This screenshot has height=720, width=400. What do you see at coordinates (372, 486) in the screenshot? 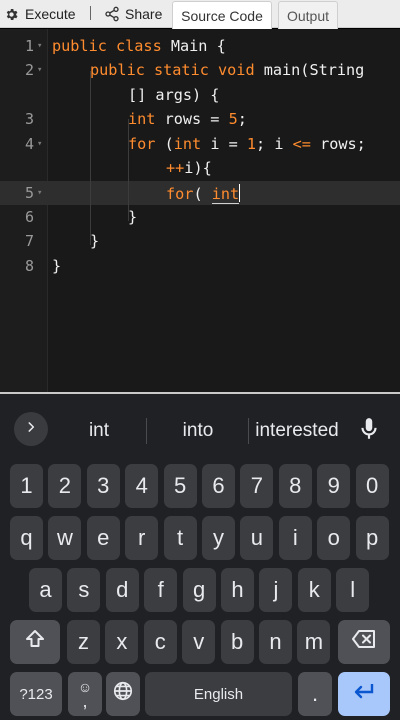
I see `key-0: 0` at bounding box center [372, 486].